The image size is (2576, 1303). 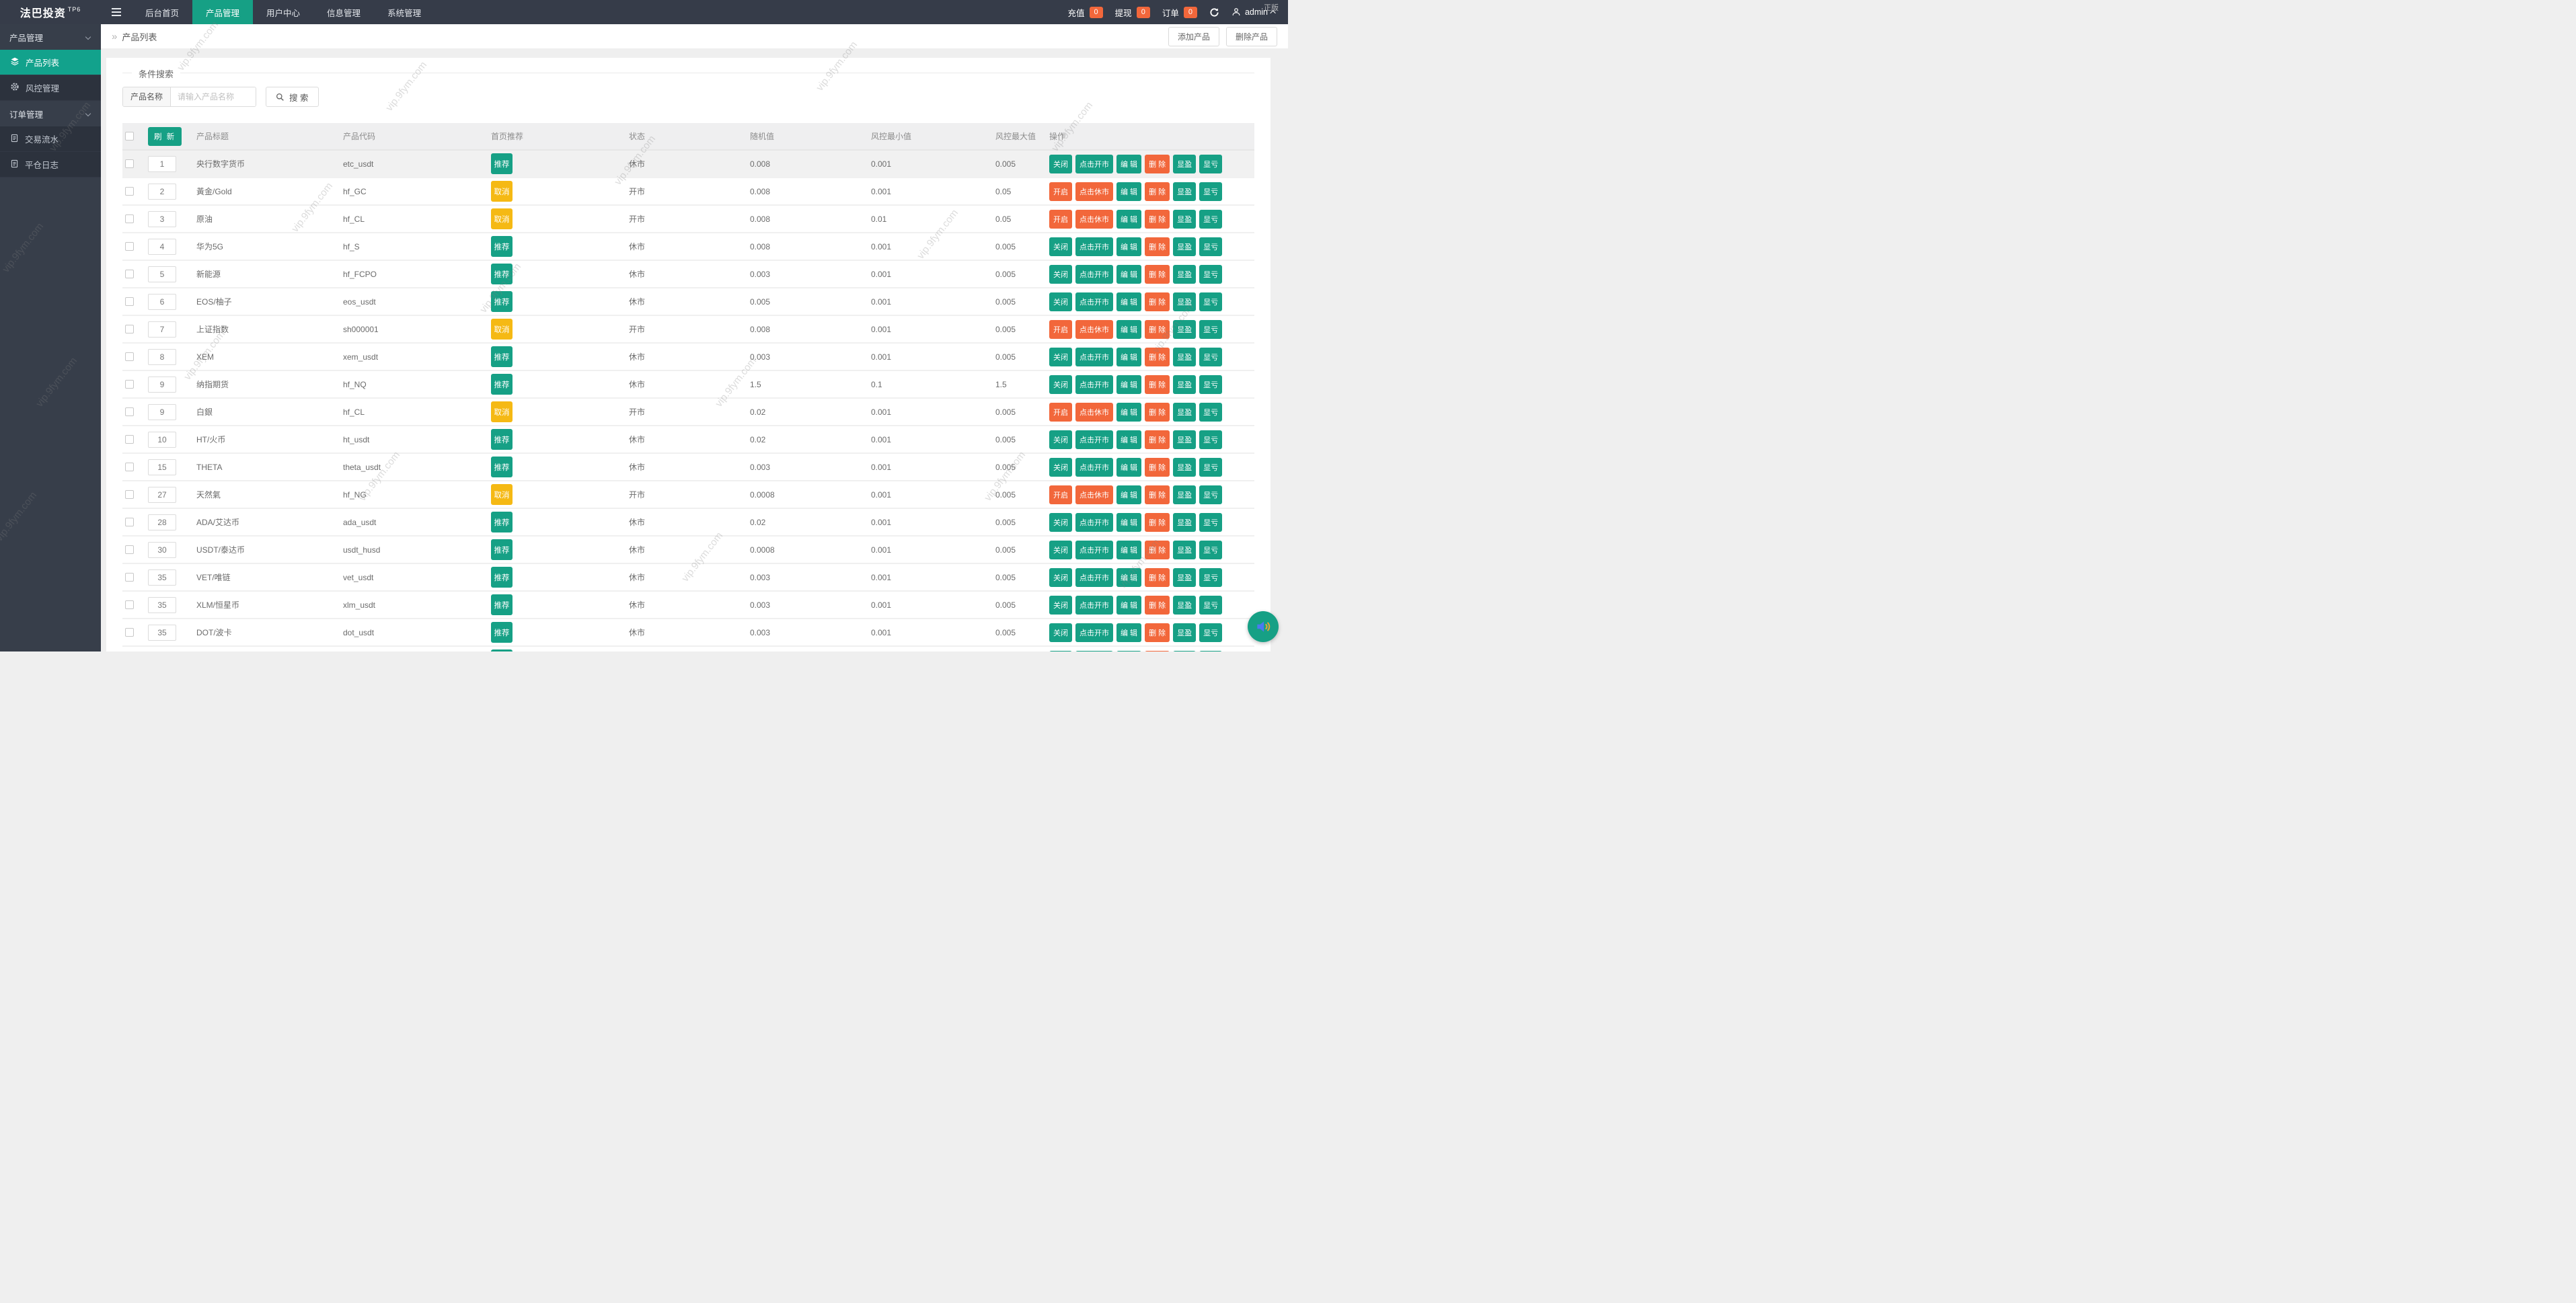 What do you see at coordinates (1254, 12) in the screenshot?
I see `user-menu: admin` at bounding box center [1254, 12].